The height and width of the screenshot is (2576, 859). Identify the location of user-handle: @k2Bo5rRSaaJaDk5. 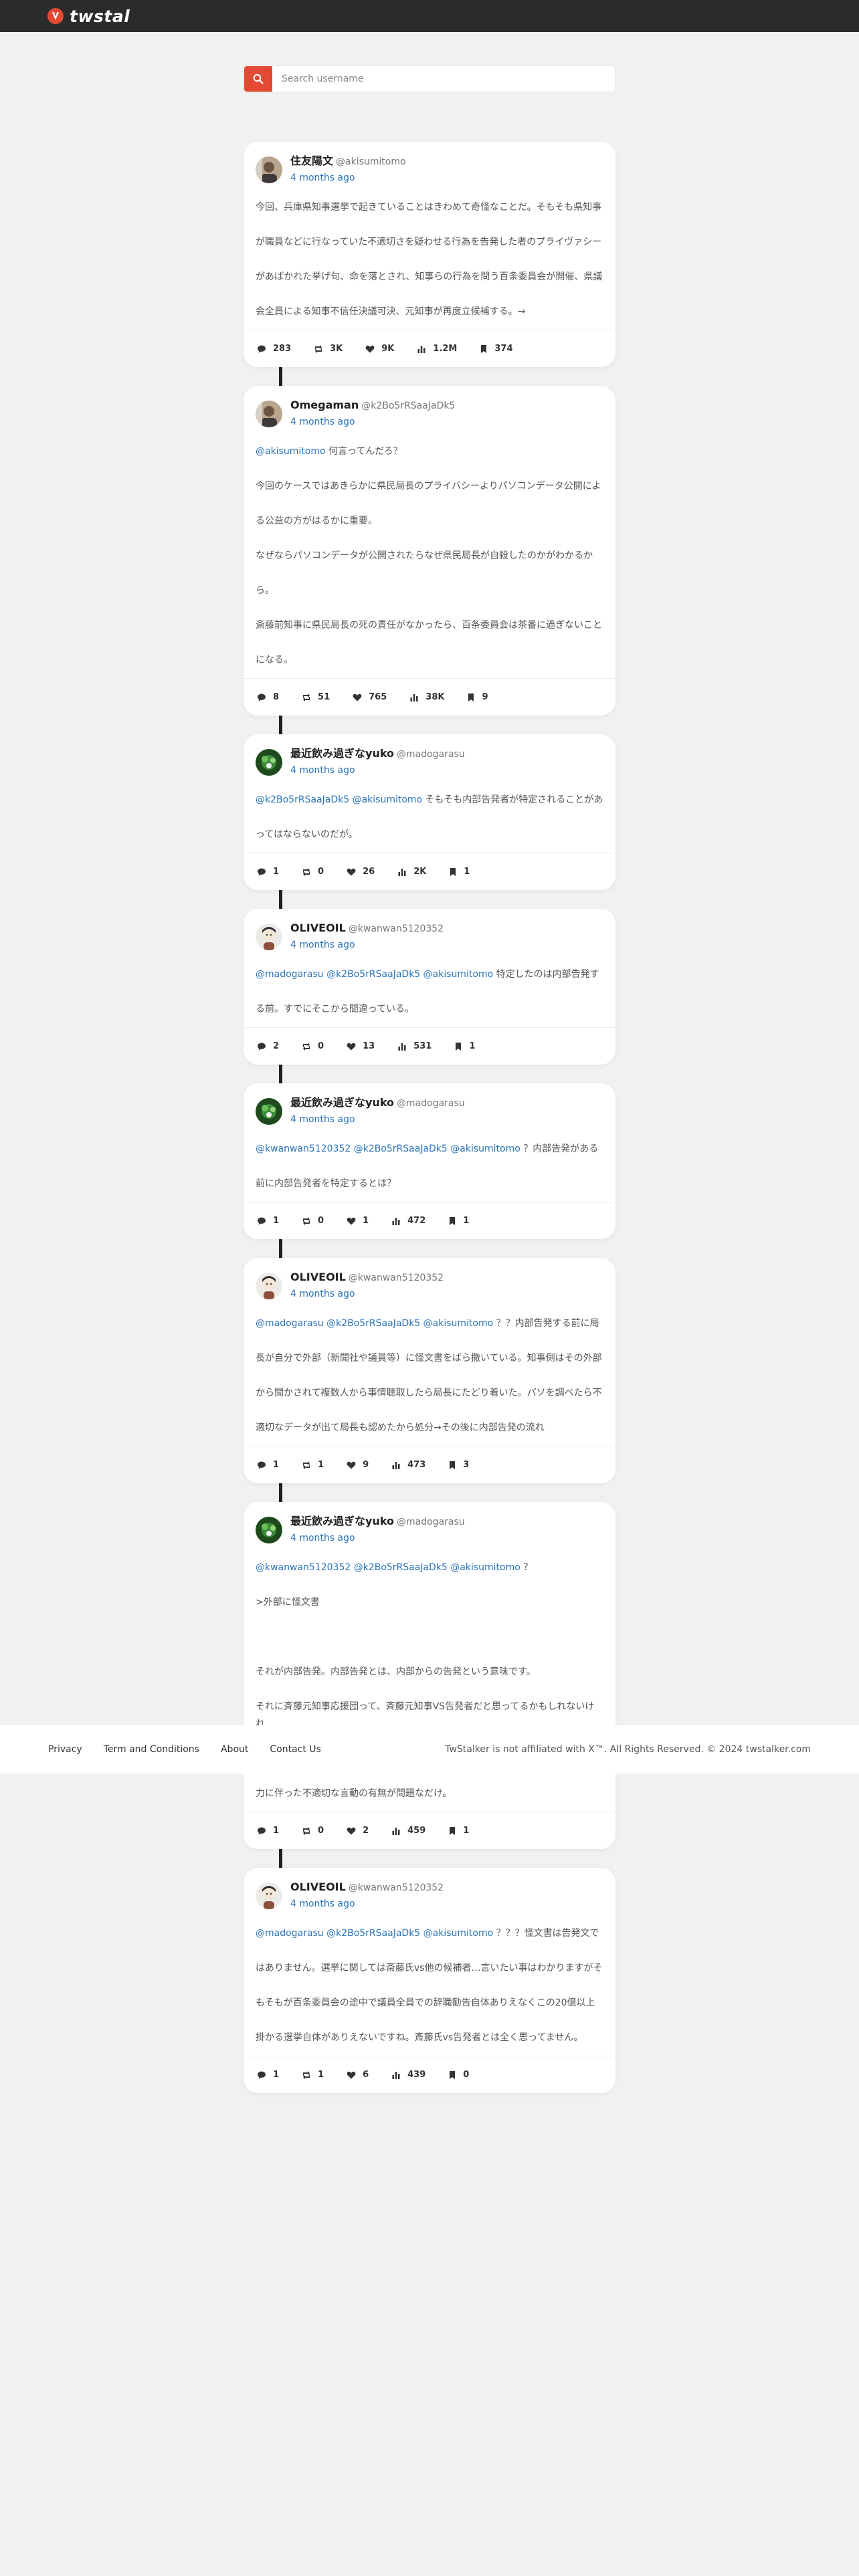
(408, 406).